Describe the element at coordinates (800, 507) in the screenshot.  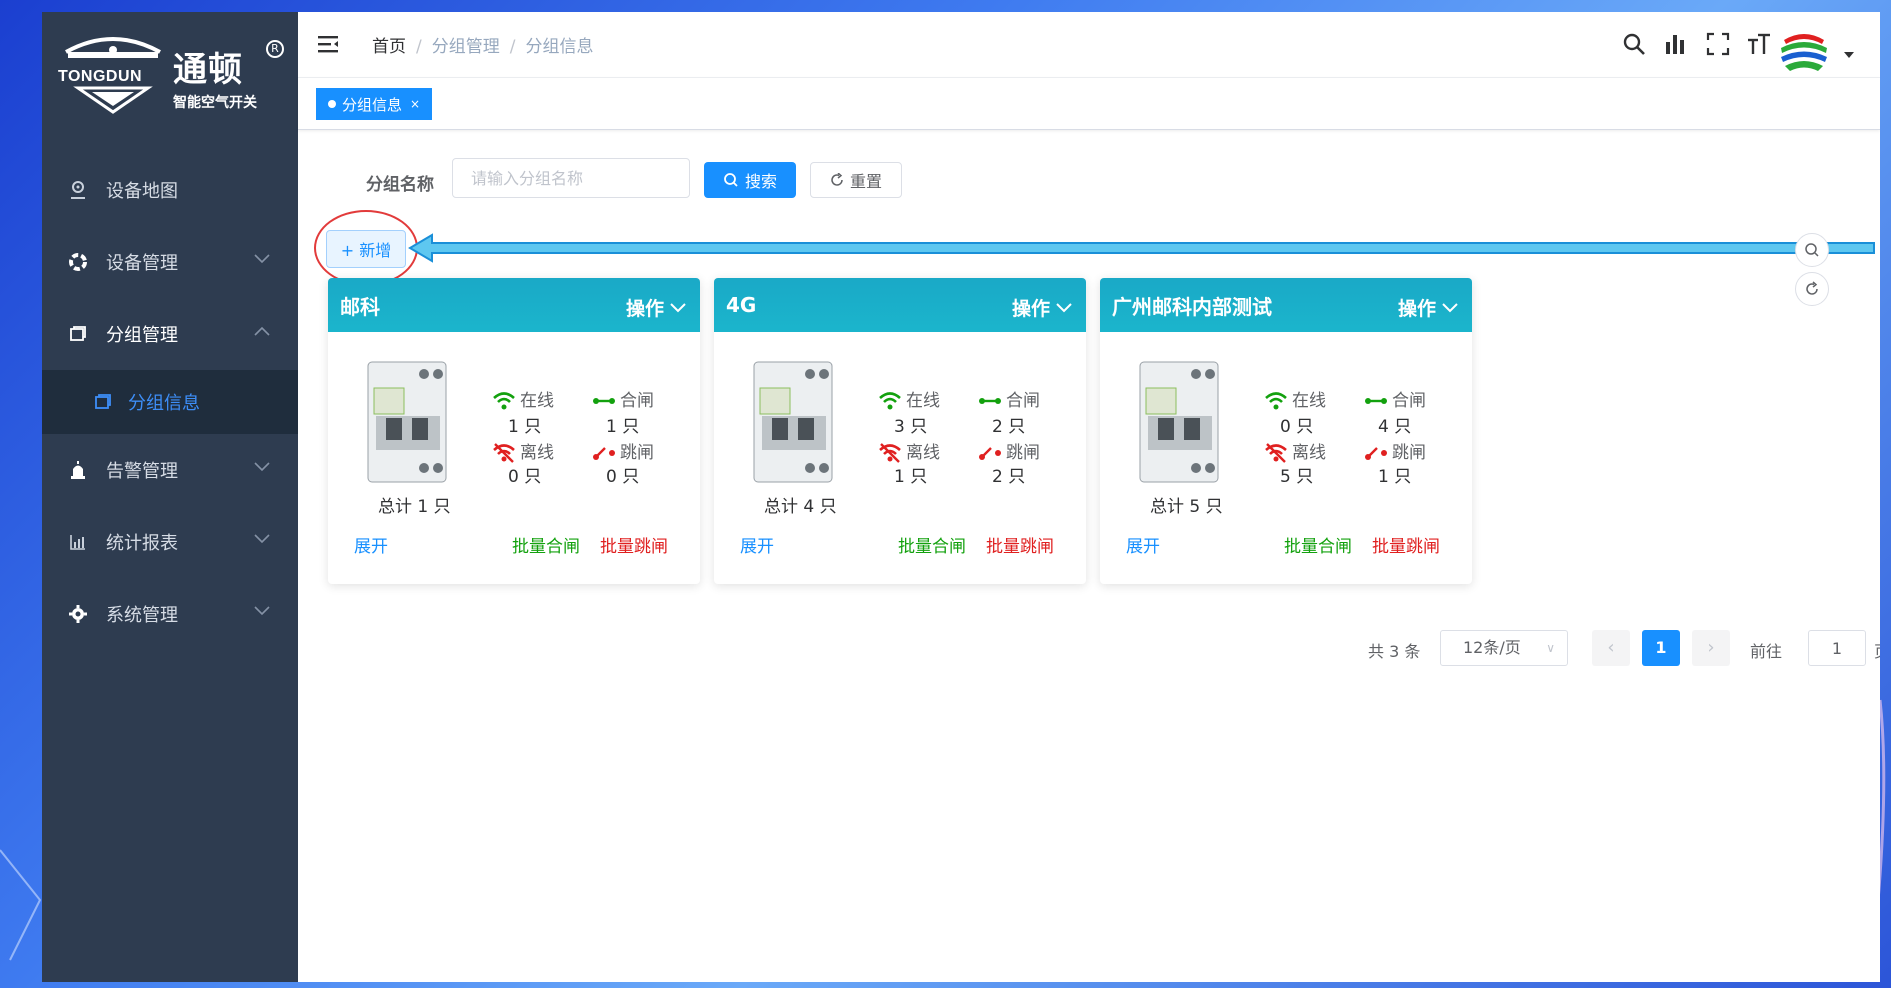
I see `card-total-count: 总计 4 只` at that location.